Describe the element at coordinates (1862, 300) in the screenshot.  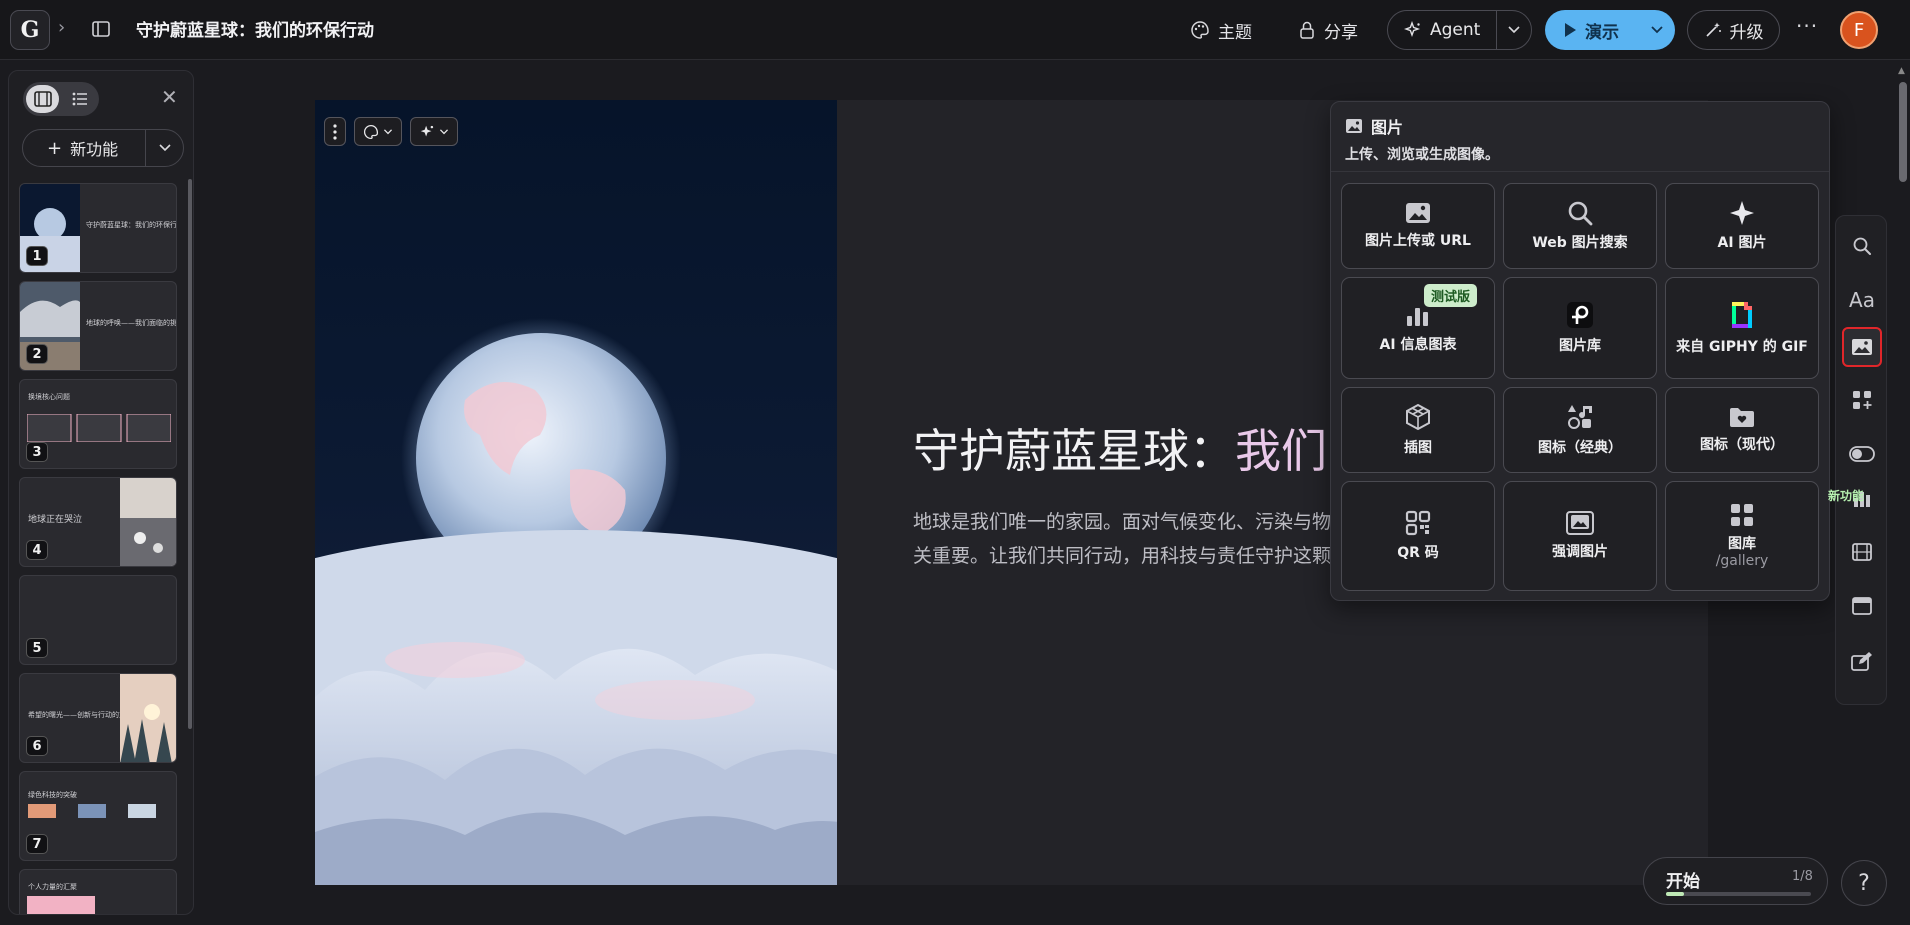
I see `text-style-tool-button: Aa` at that location.